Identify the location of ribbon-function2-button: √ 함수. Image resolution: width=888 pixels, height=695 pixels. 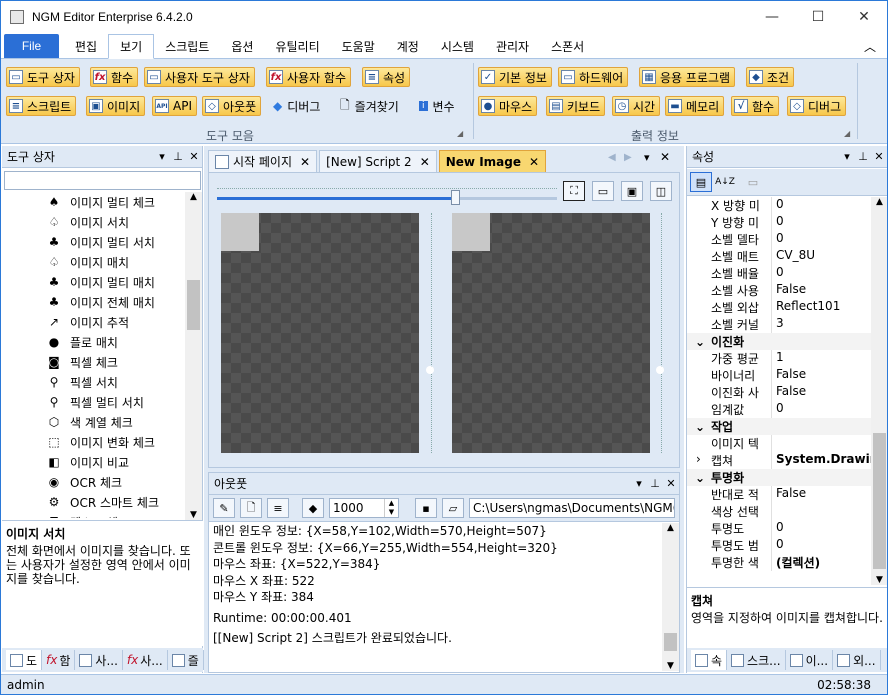
(755, 106).